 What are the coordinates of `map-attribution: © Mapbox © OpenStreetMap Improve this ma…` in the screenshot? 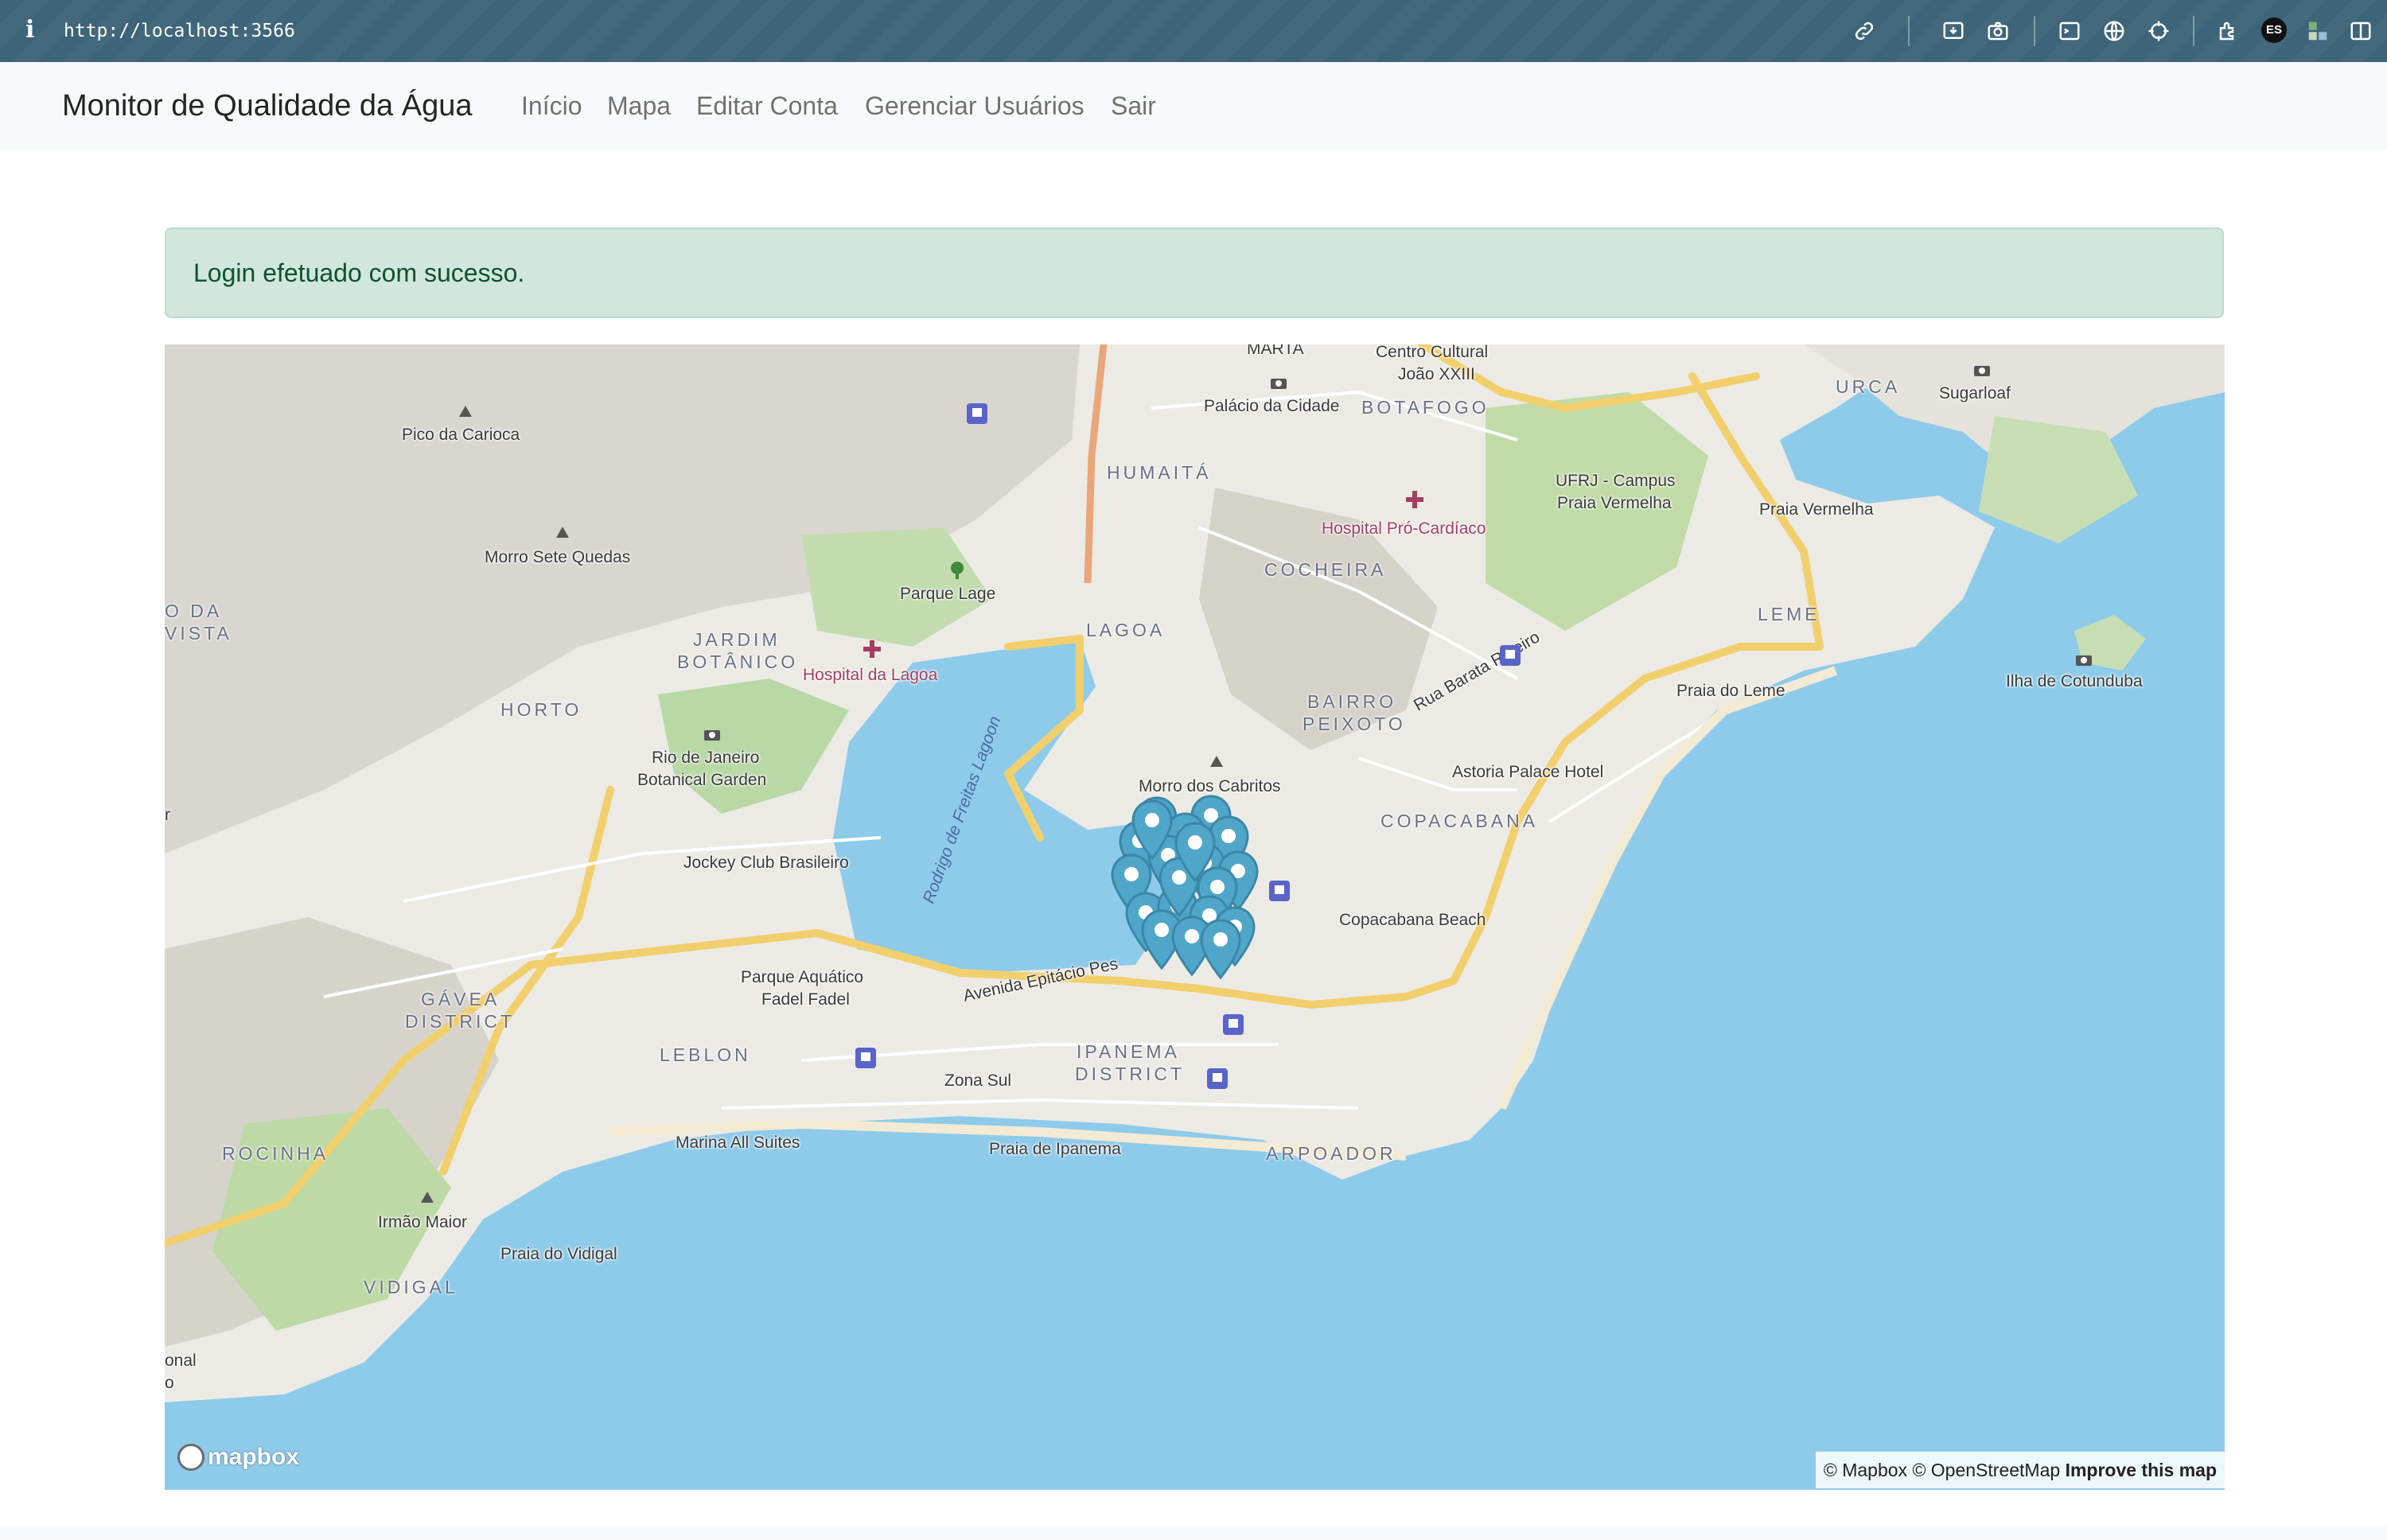 It's located at (2020, 1470).